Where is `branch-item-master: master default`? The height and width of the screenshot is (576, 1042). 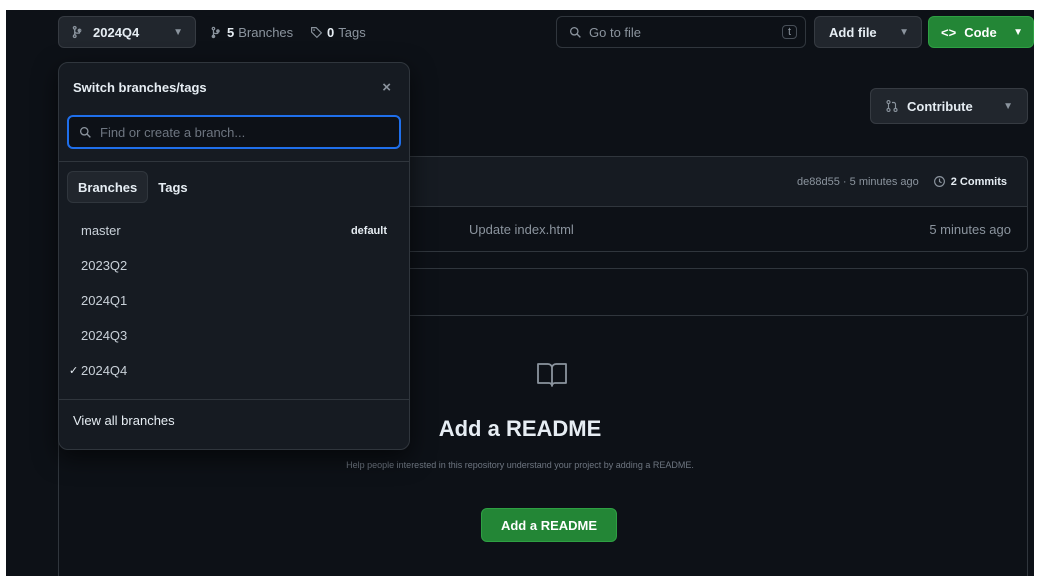
branch-item-master: master default is located at coordinates (234, 230).